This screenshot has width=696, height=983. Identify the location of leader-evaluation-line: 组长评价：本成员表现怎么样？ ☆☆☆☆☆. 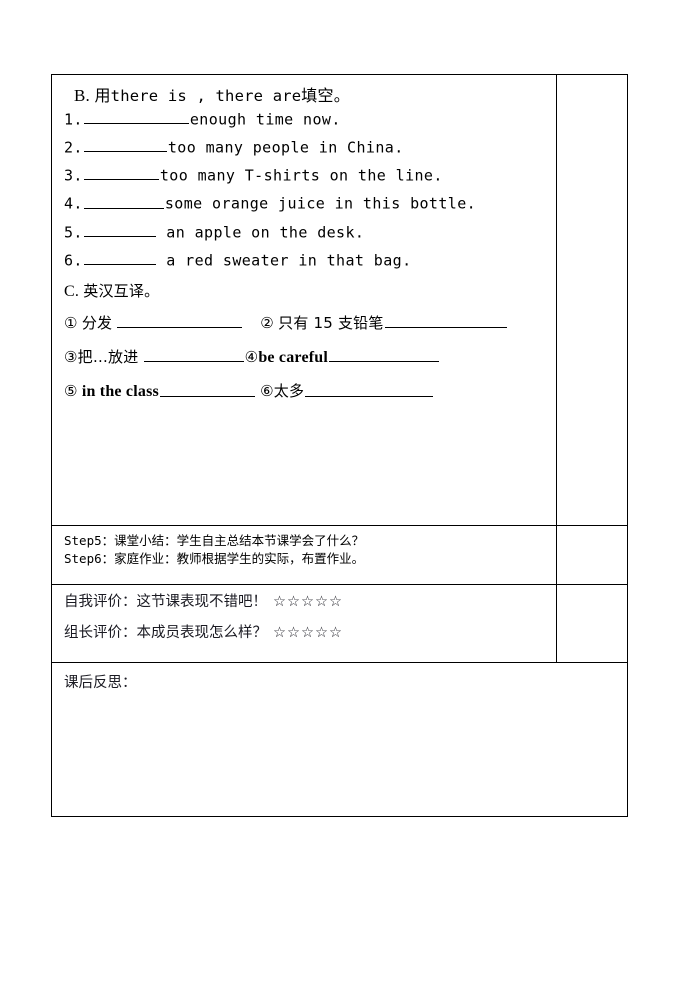
(305, 632).